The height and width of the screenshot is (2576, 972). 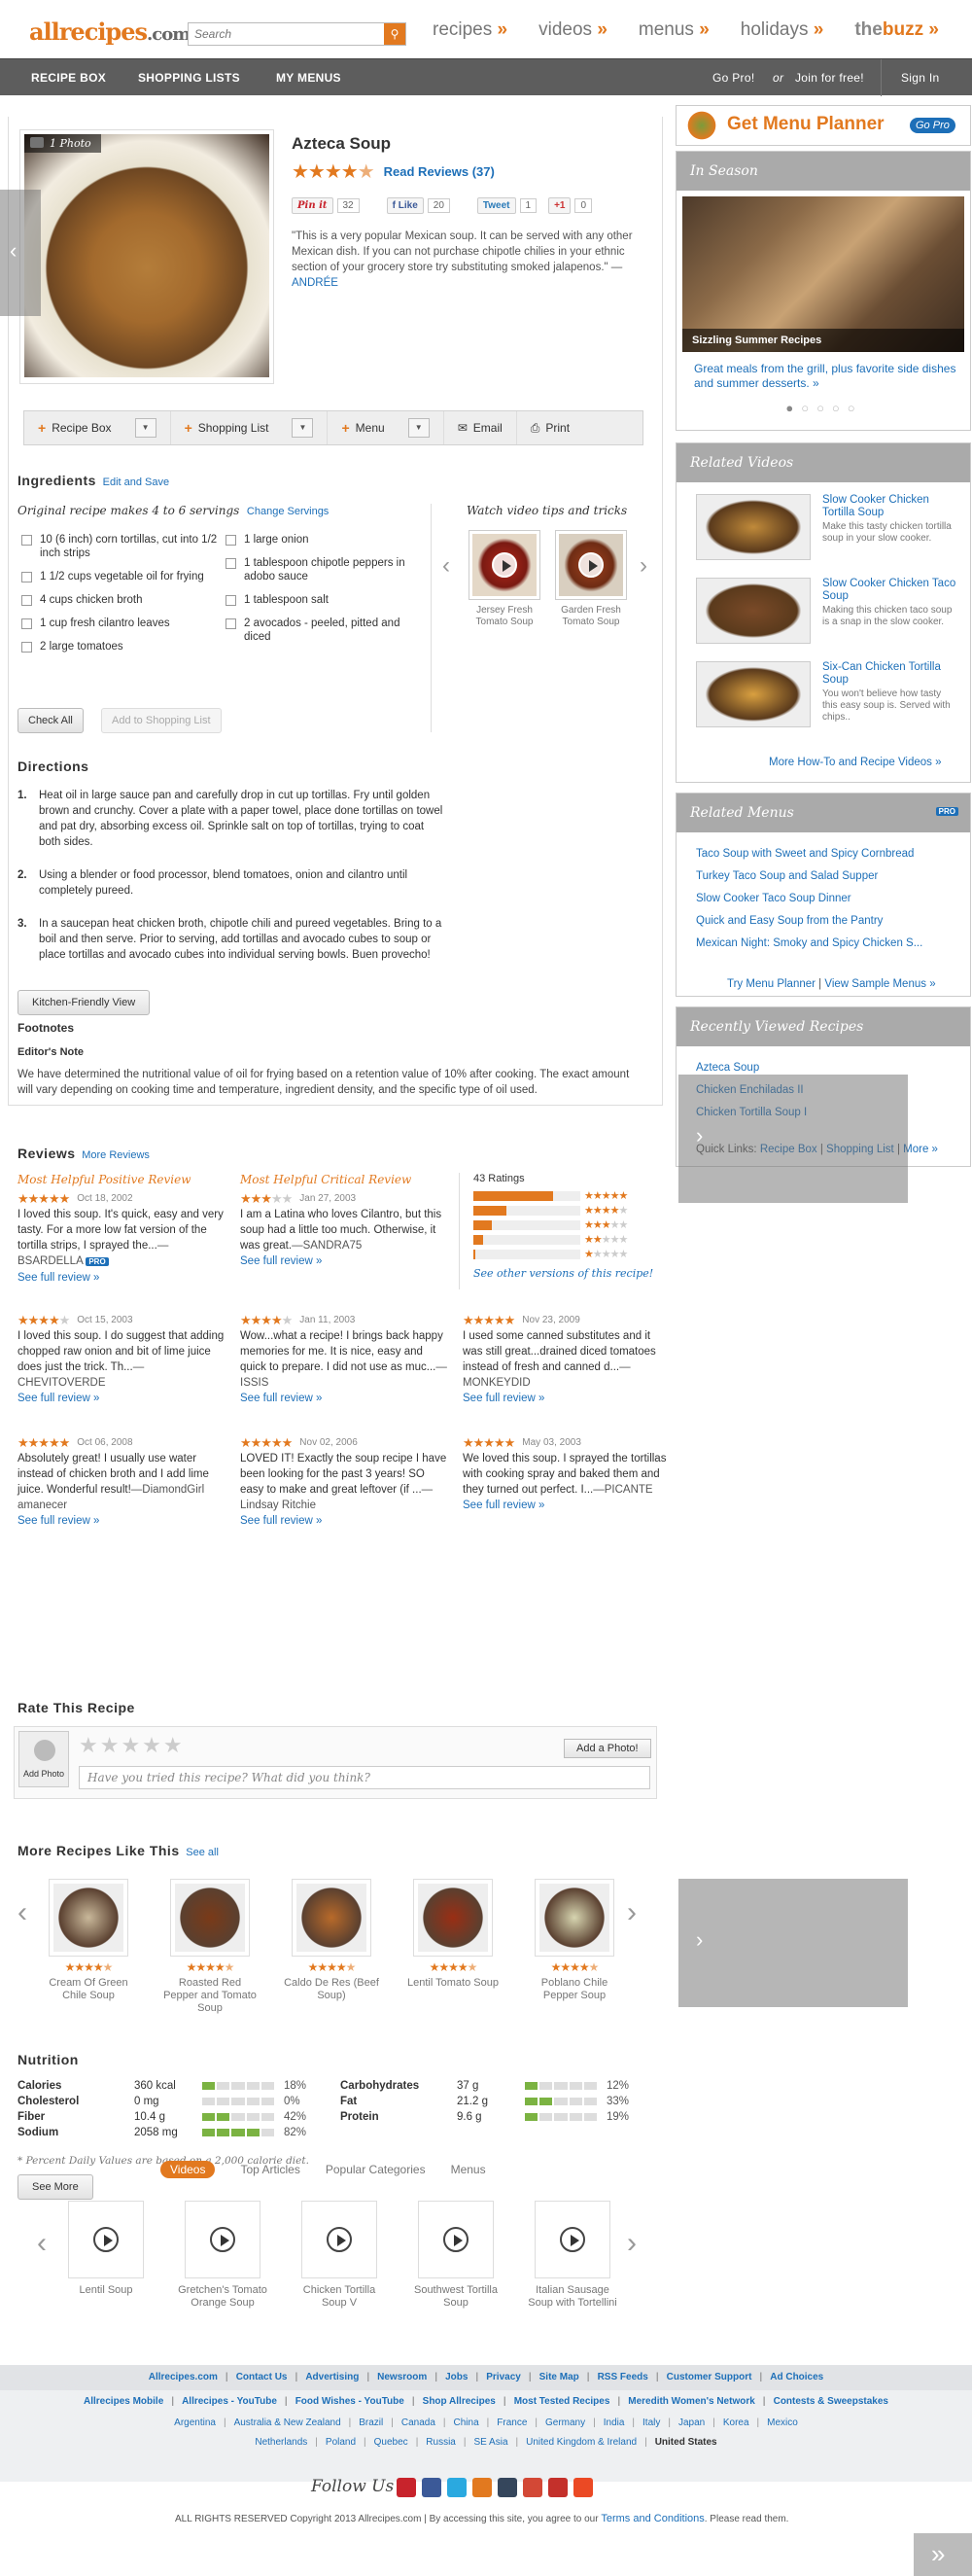 What do you see at coordinates (326, 206) in the screenshot?
I see `pinterest-button: Pin it 32` at bounding box center [326, 206].